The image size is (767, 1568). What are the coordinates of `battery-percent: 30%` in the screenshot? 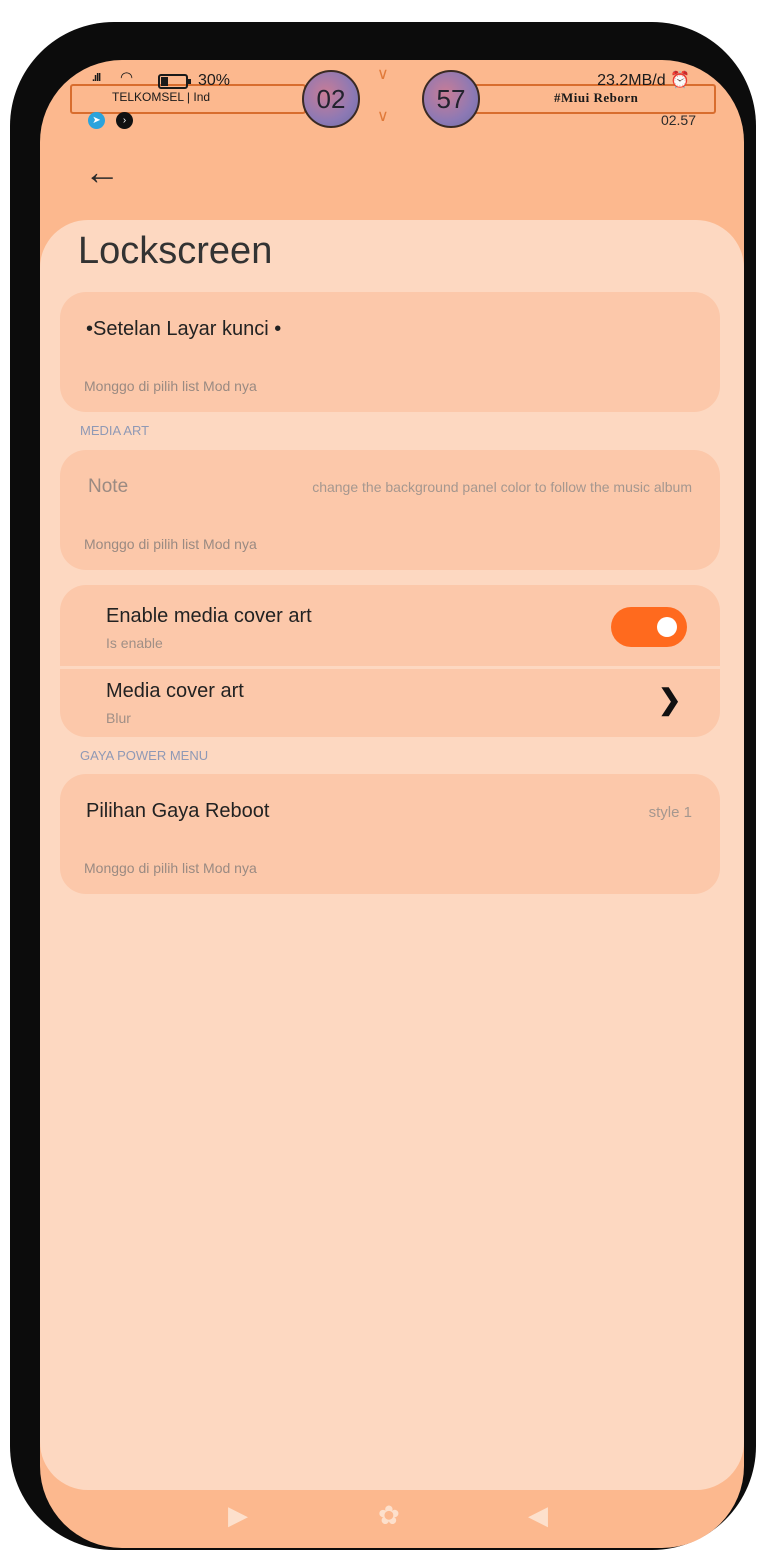 It's located at (214, 80).